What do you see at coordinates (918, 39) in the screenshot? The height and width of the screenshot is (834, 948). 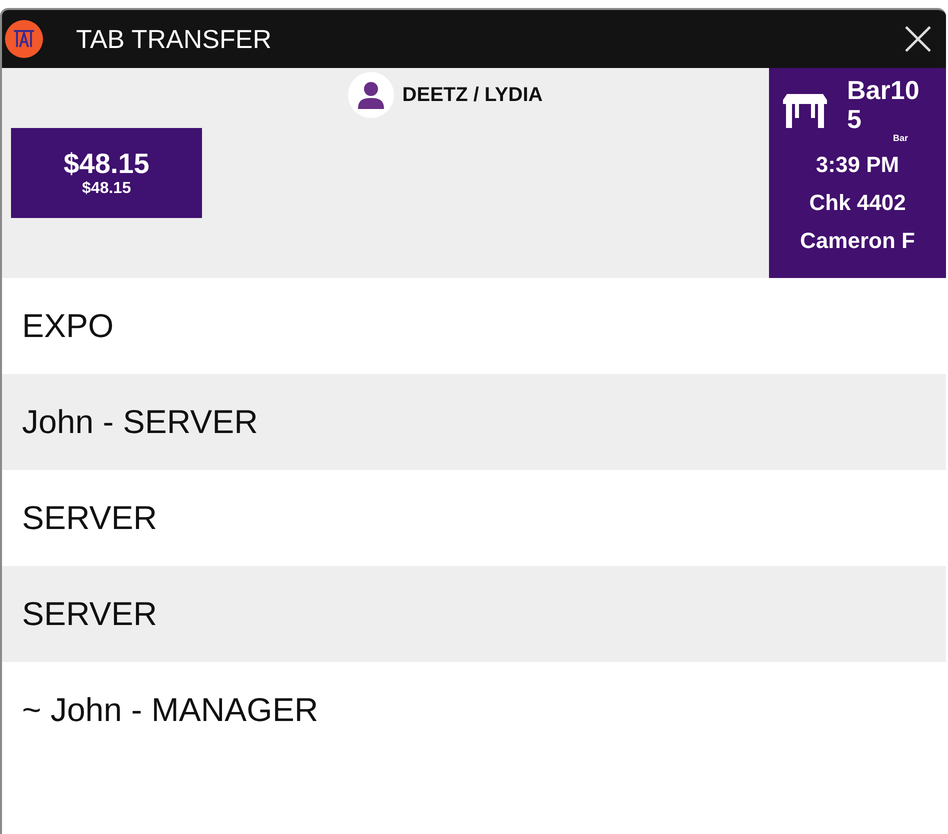 I see `close-icon` at bounding box center [918, 39].